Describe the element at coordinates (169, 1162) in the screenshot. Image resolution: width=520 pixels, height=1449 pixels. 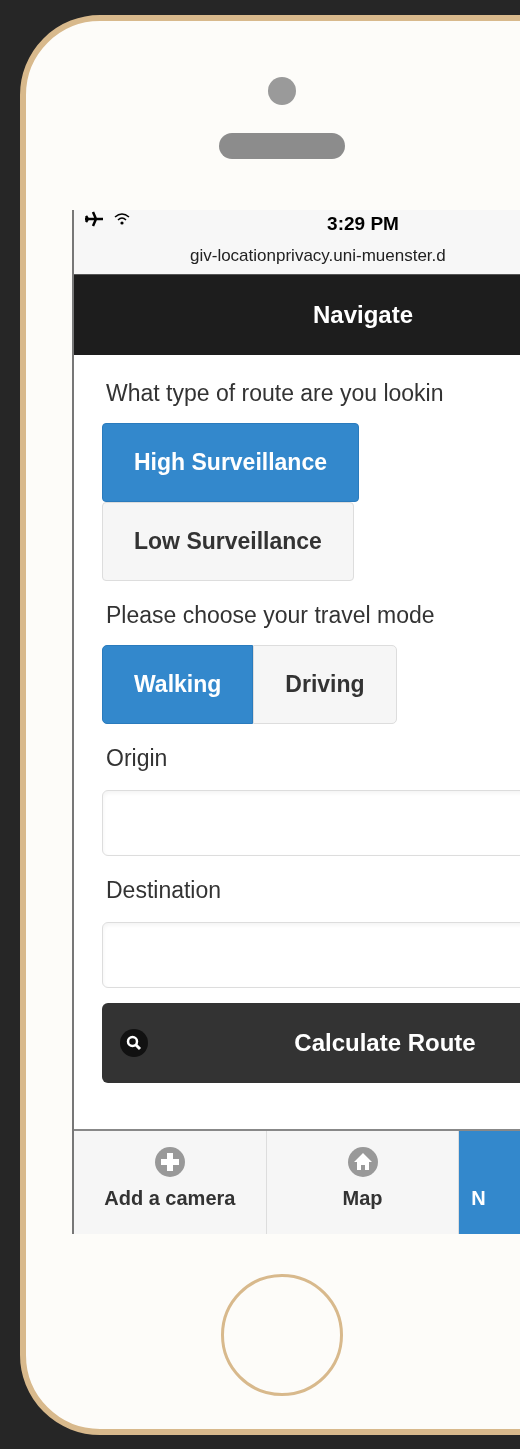
I see `plus-icon` at that location.